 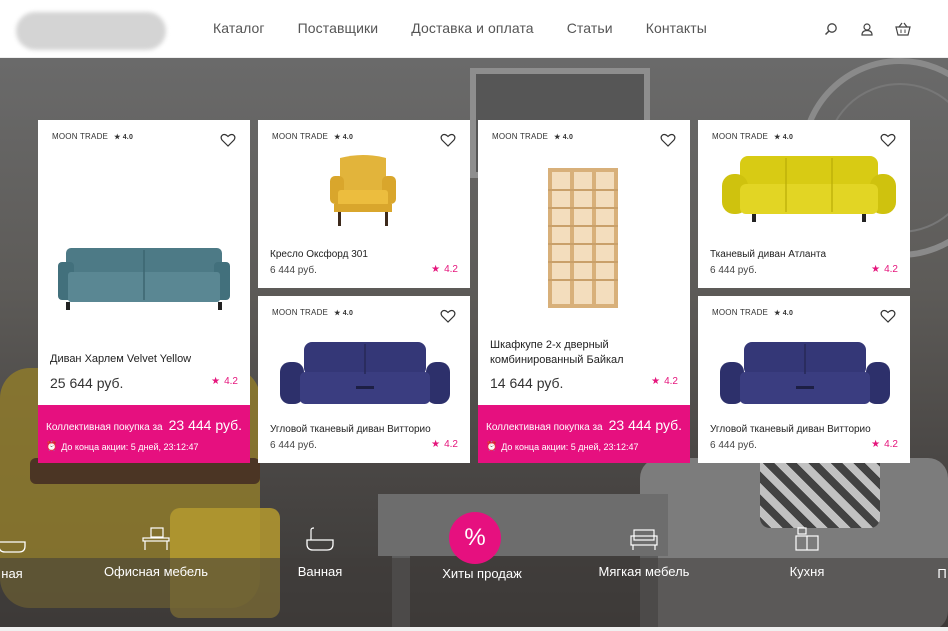 What do you see at coordinates (320, 552) in the screenshot?
I see `category-item: Ванная` at bounding box center [320, 552].